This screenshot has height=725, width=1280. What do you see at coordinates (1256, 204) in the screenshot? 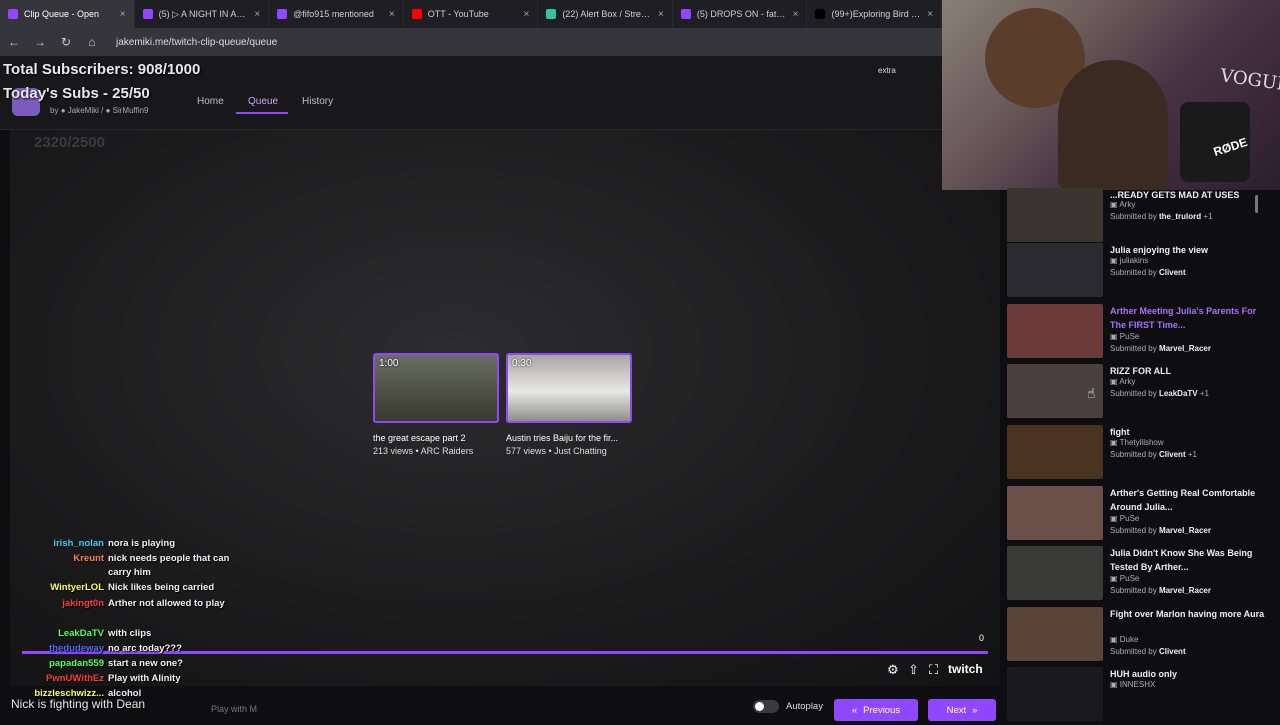
I see `scrollbar-thumb` at bounding box center [1256, 204].